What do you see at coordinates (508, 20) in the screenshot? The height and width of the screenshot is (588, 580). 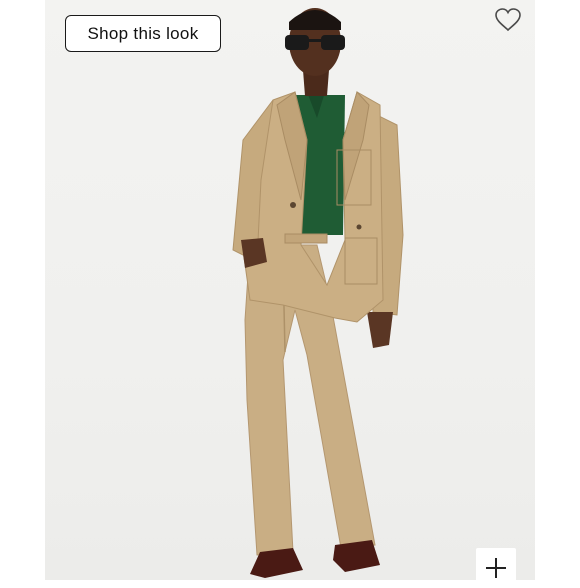 I see `heart-outline-icon` at bounding box center [508, 20].